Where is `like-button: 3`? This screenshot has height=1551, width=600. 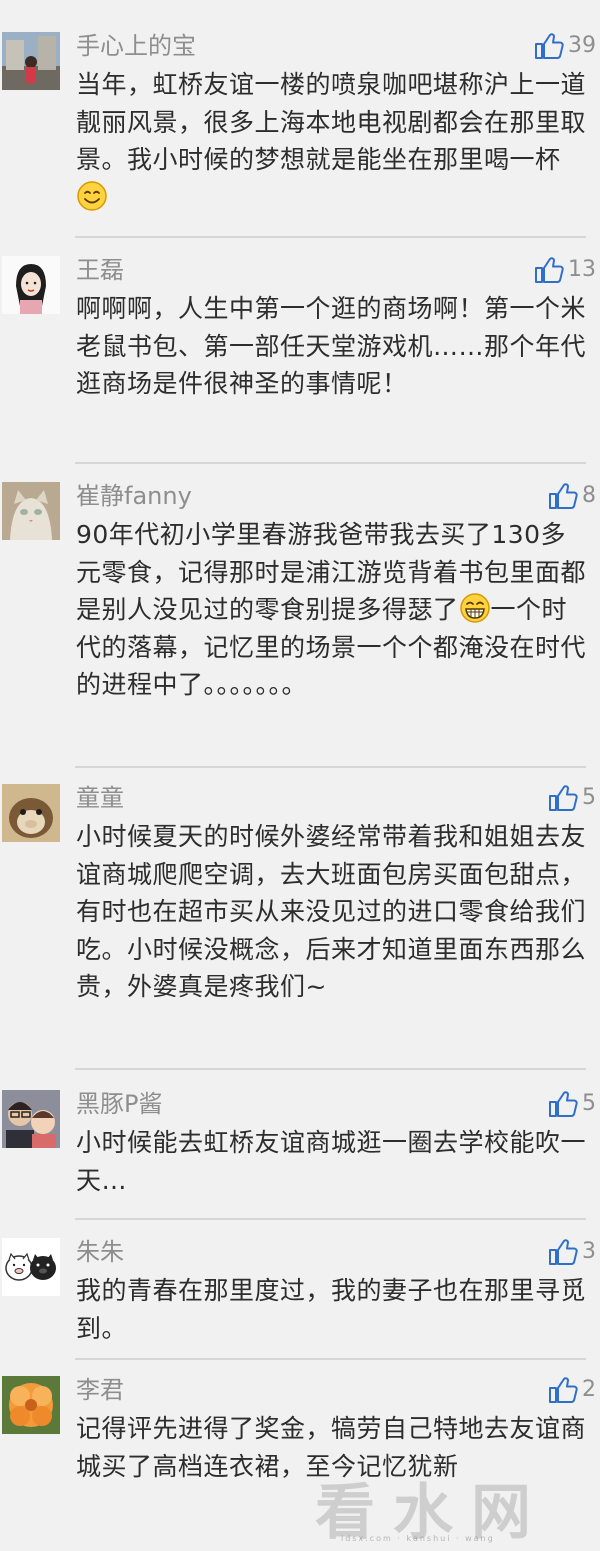 like-button: 3 is located at coordinates (572, 1252).